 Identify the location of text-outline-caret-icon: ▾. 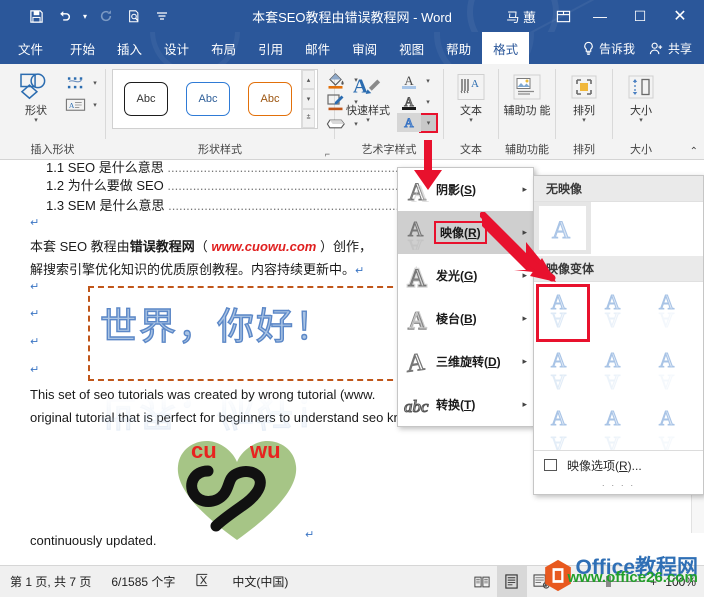
(428, 102).